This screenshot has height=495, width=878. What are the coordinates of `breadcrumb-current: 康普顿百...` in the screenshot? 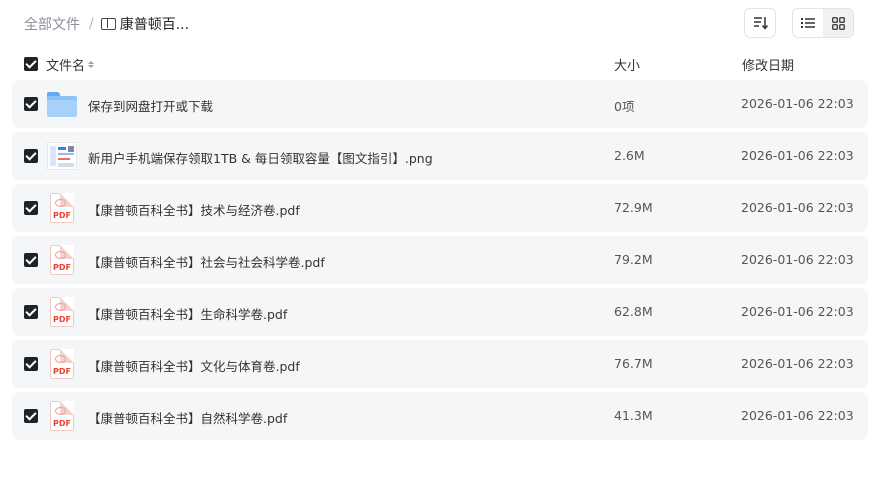 It's located at (145, 24).